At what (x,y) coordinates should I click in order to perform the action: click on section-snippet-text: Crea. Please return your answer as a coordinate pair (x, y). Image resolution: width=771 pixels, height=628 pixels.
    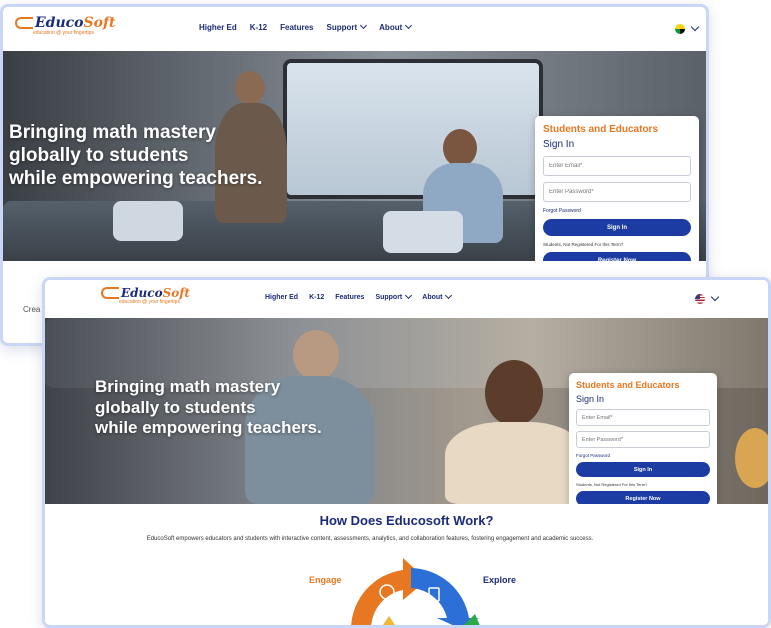
    Looking at the image, I should click on (32, 309).